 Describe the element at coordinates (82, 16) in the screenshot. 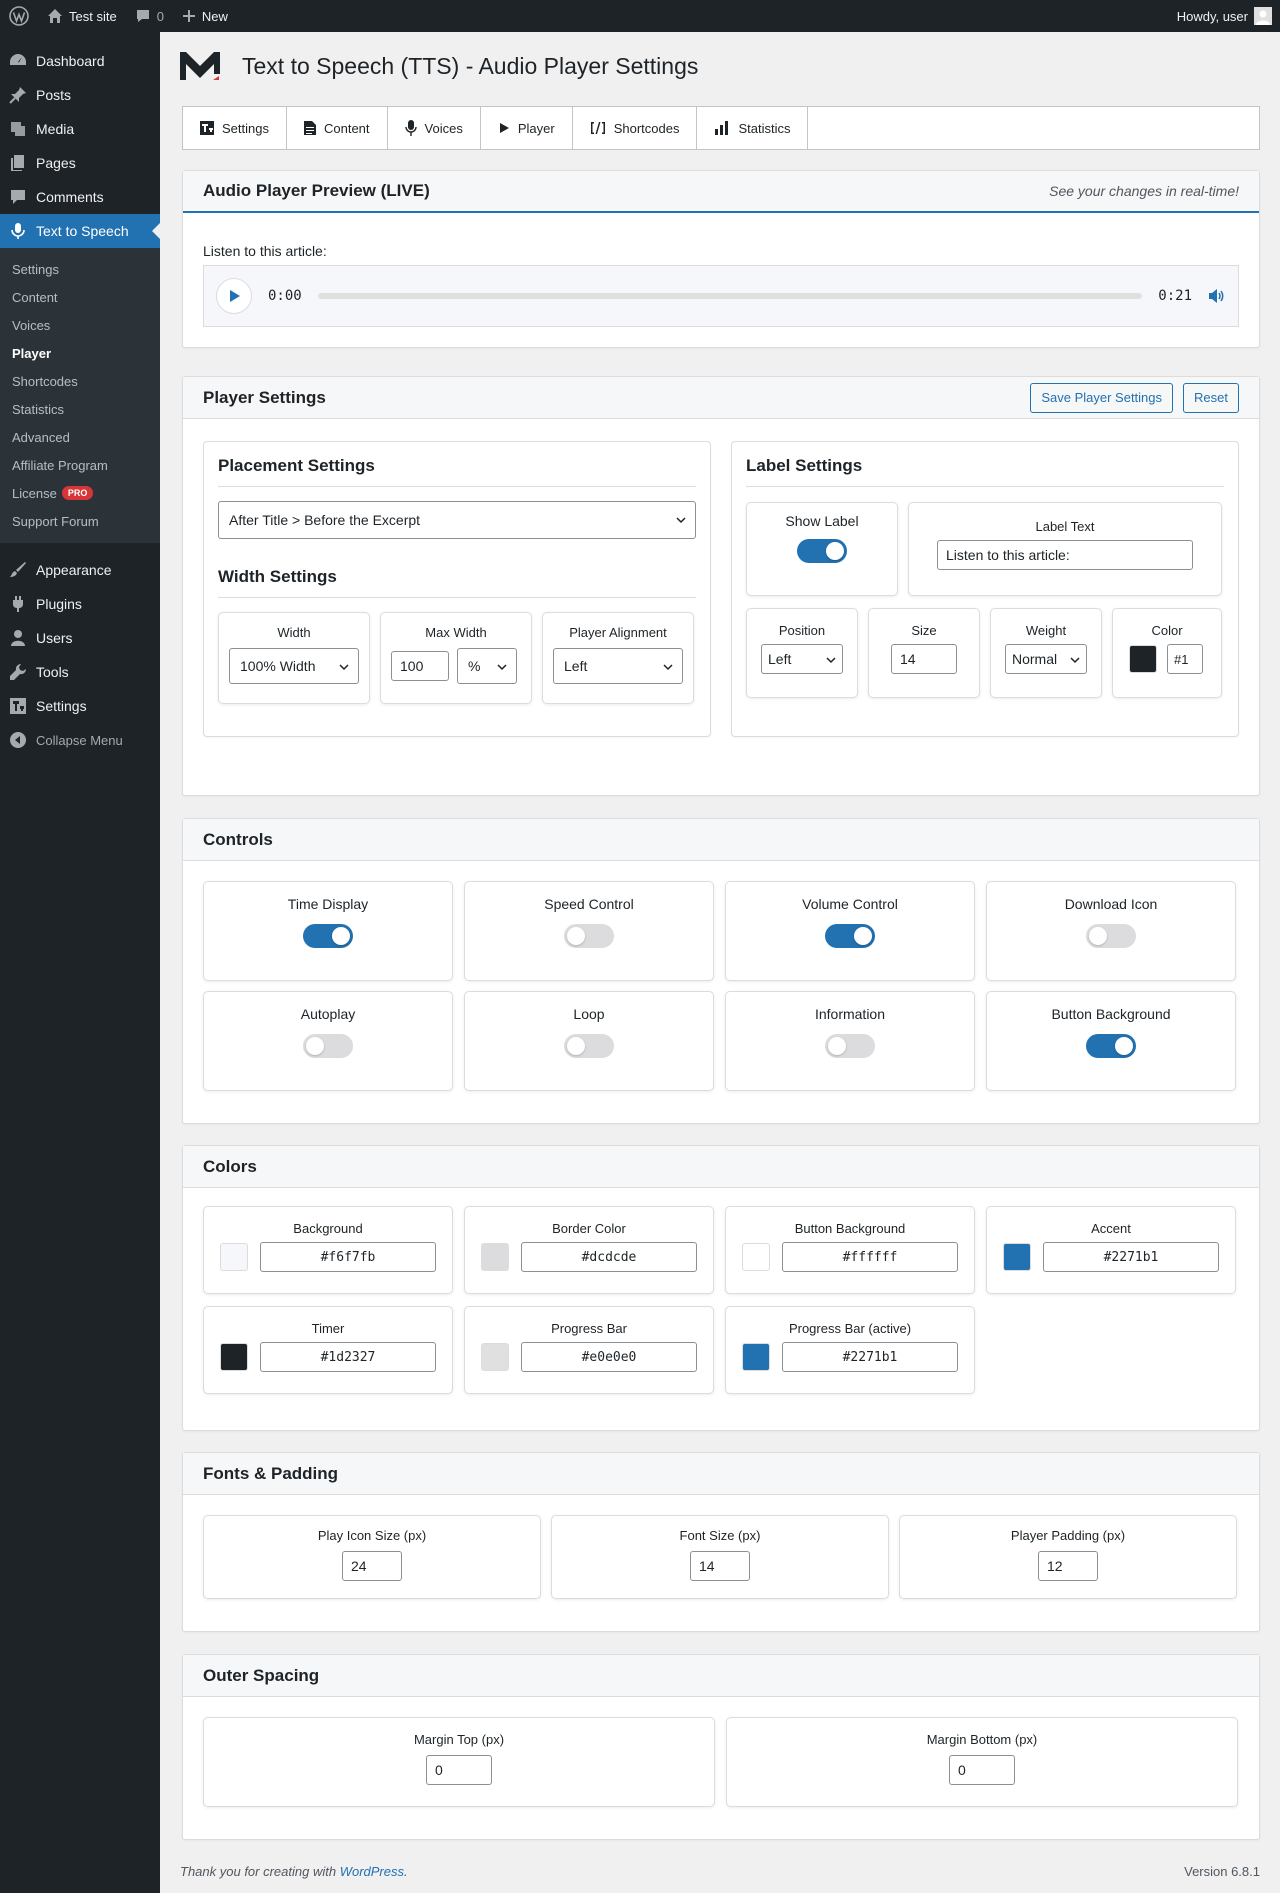

I see `site-name-link: Test site` at that location.